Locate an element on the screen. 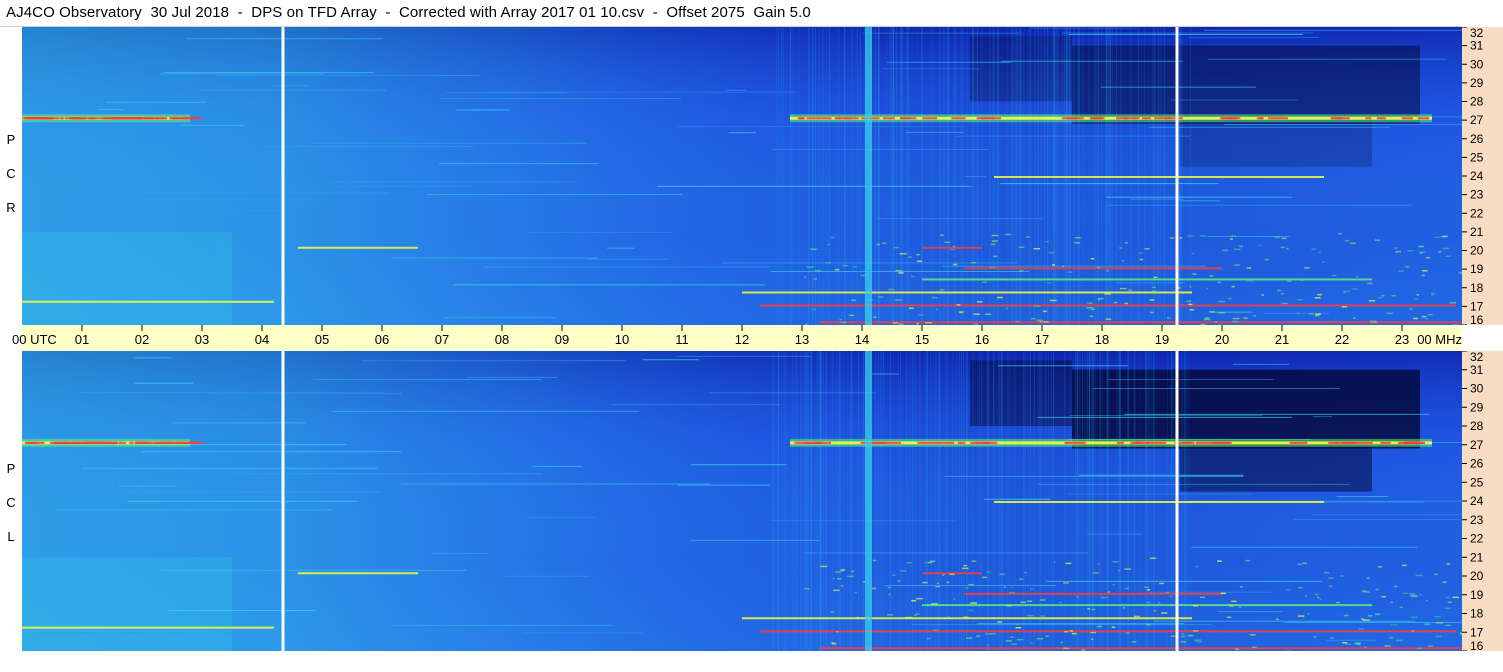 The height and width of the screenshot is (672, 1503). time-tick-label: 01 is located at coordinates (82, 339).